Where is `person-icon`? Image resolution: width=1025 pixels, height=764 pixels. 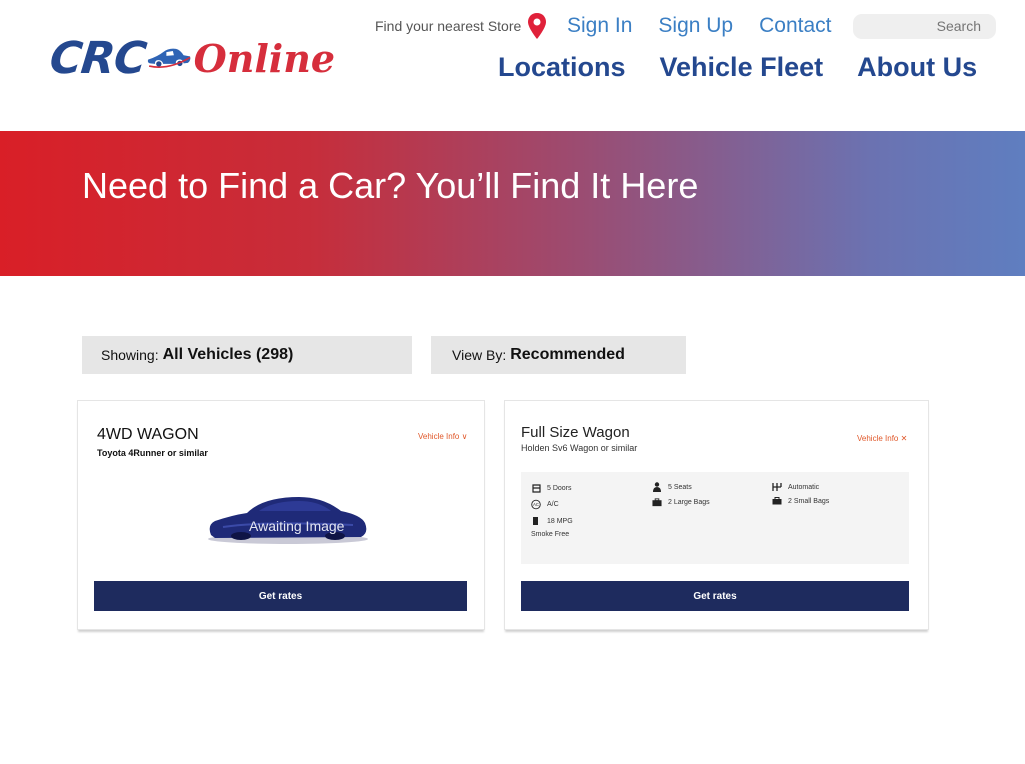
person-icon is located at coordinates (657, 487).